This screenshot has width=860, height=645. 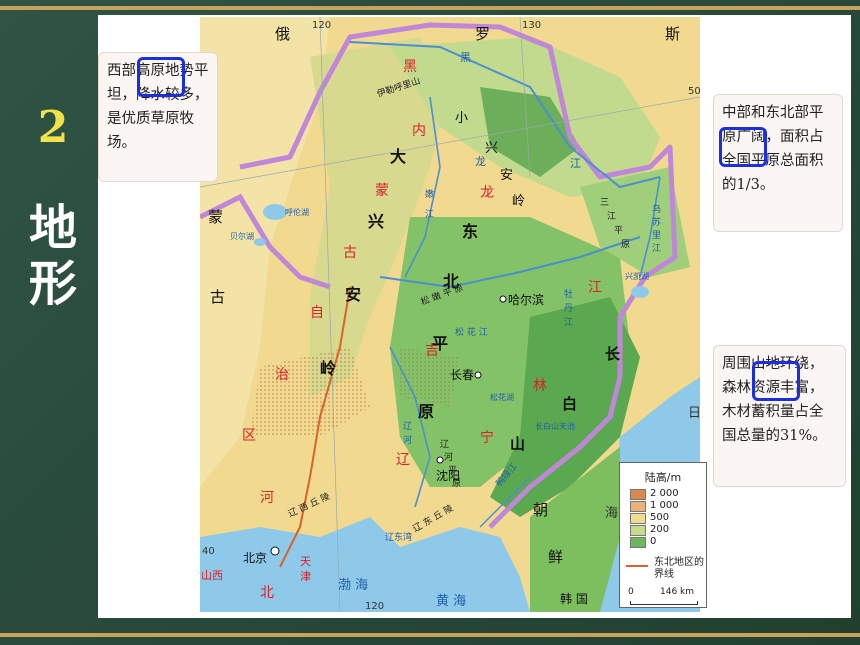 I want to click on label-liao-2: 河, so click(x=407, y=440).